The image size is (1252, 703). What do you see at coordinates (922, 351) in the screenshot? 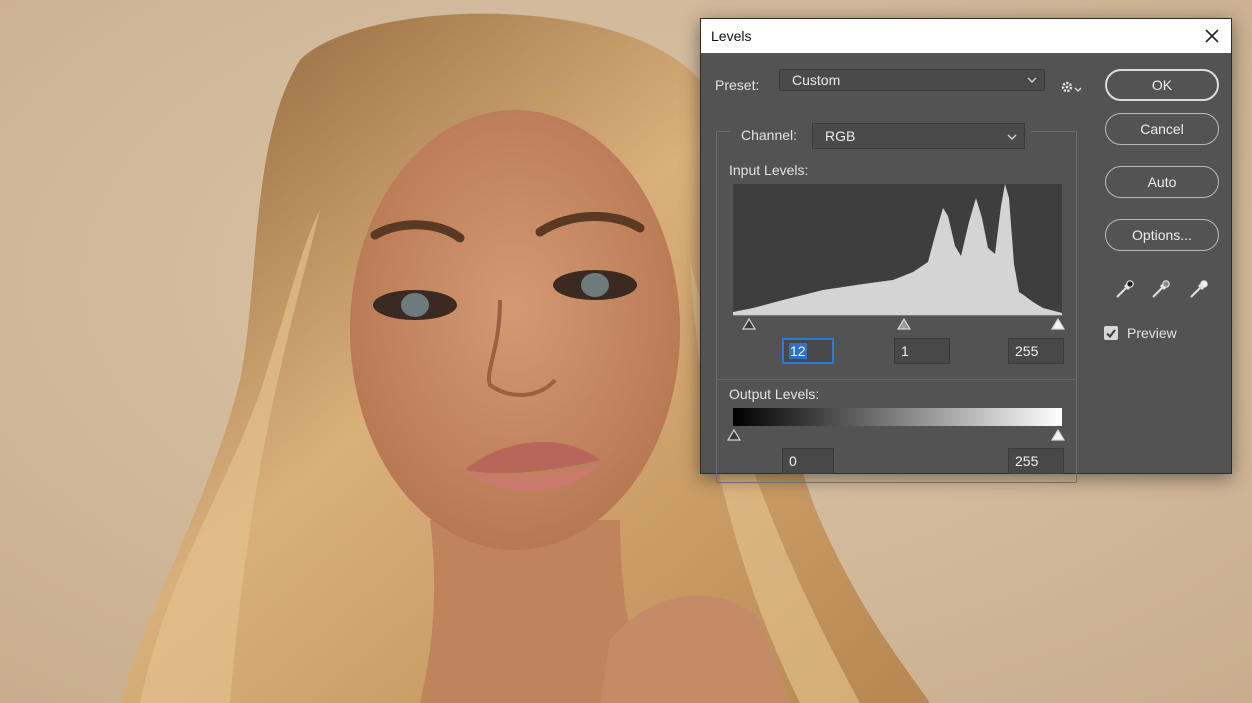
I see `input-gamma-field: 1` at bounding box center [922, 351].